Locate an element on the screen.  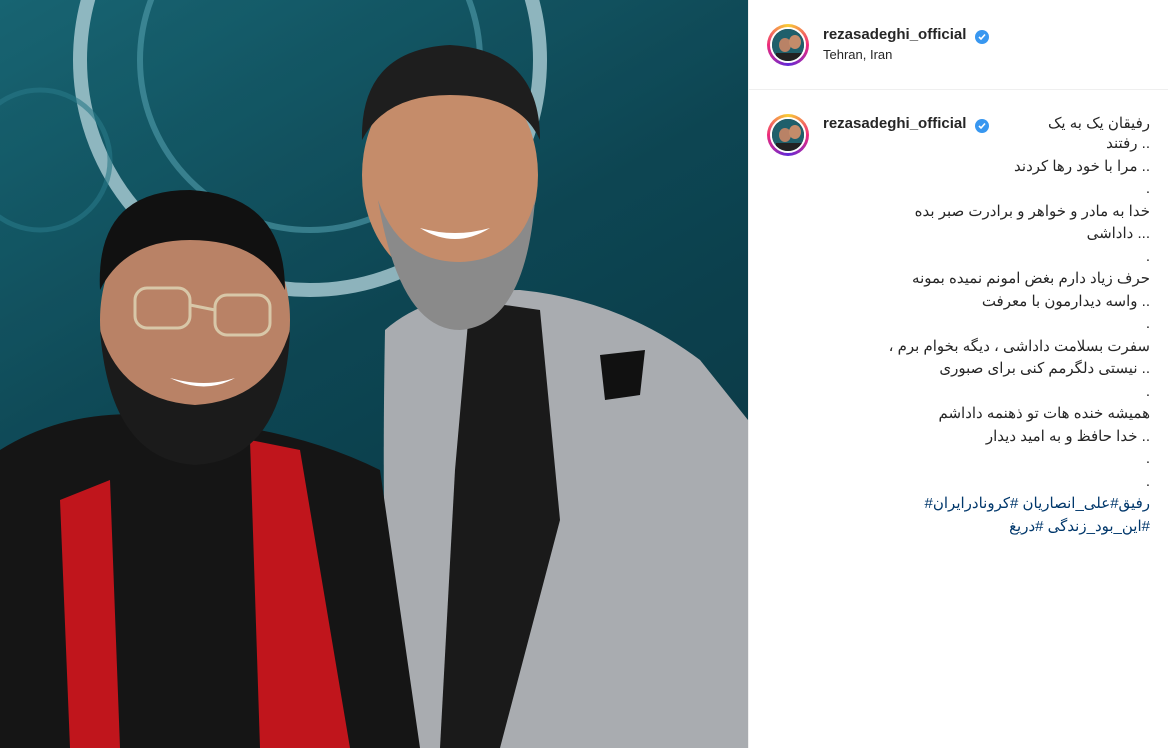
caption-line: خدا به مادر و خواهر و برادرت صبر بده is located at coordinates (1032, 211).